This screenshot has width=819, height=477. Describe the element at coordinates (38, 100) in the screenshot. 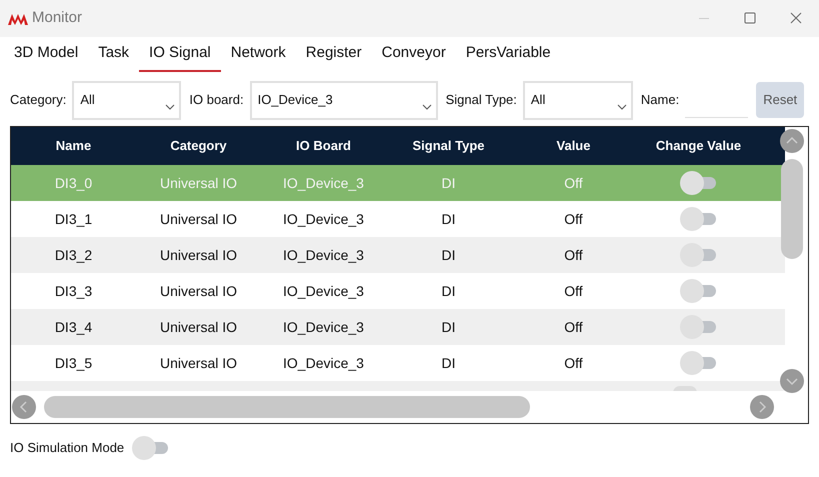

I see `filter-label: Category:` at that location.